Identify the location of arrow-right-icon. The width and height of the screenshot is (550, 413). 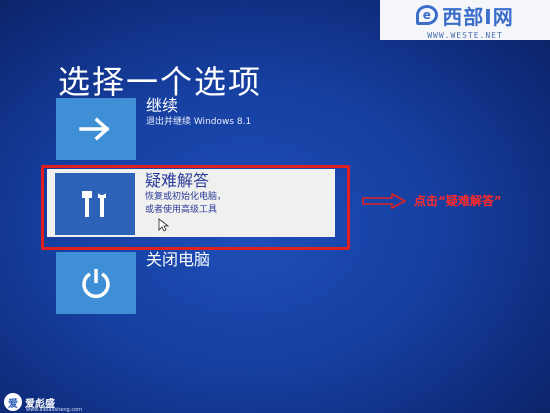
(94, 129).